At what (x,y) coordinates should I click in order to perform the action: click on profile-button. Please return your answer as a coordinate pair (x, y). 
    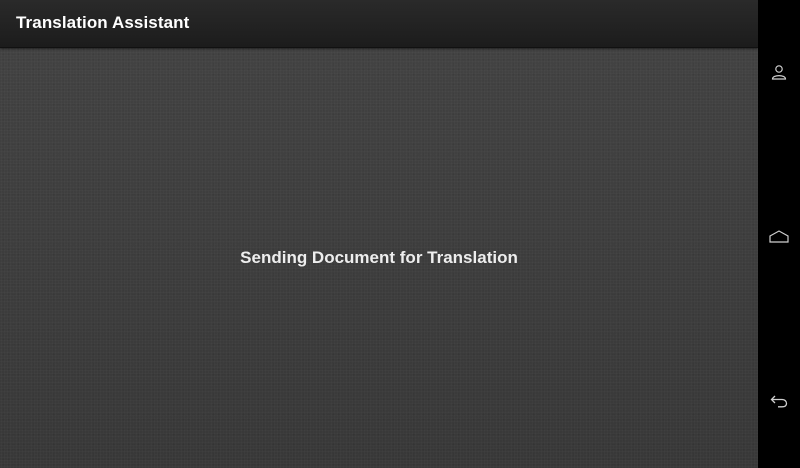
    Looking at the image, I should click on (779, 72).